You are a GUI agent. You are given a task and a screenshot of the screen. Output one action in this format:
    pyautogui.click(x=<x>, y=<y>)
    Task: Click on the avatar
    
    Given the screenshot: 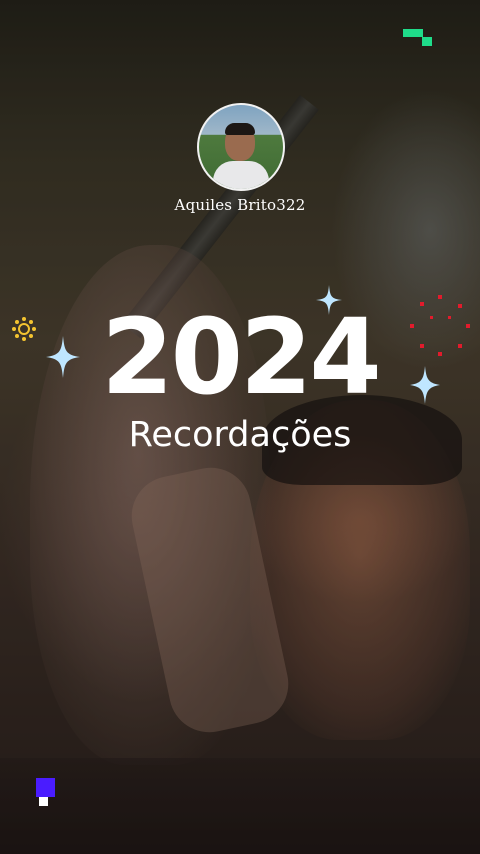 What is the action you would take?
    pyautogui.click(x=241, y=147)
    